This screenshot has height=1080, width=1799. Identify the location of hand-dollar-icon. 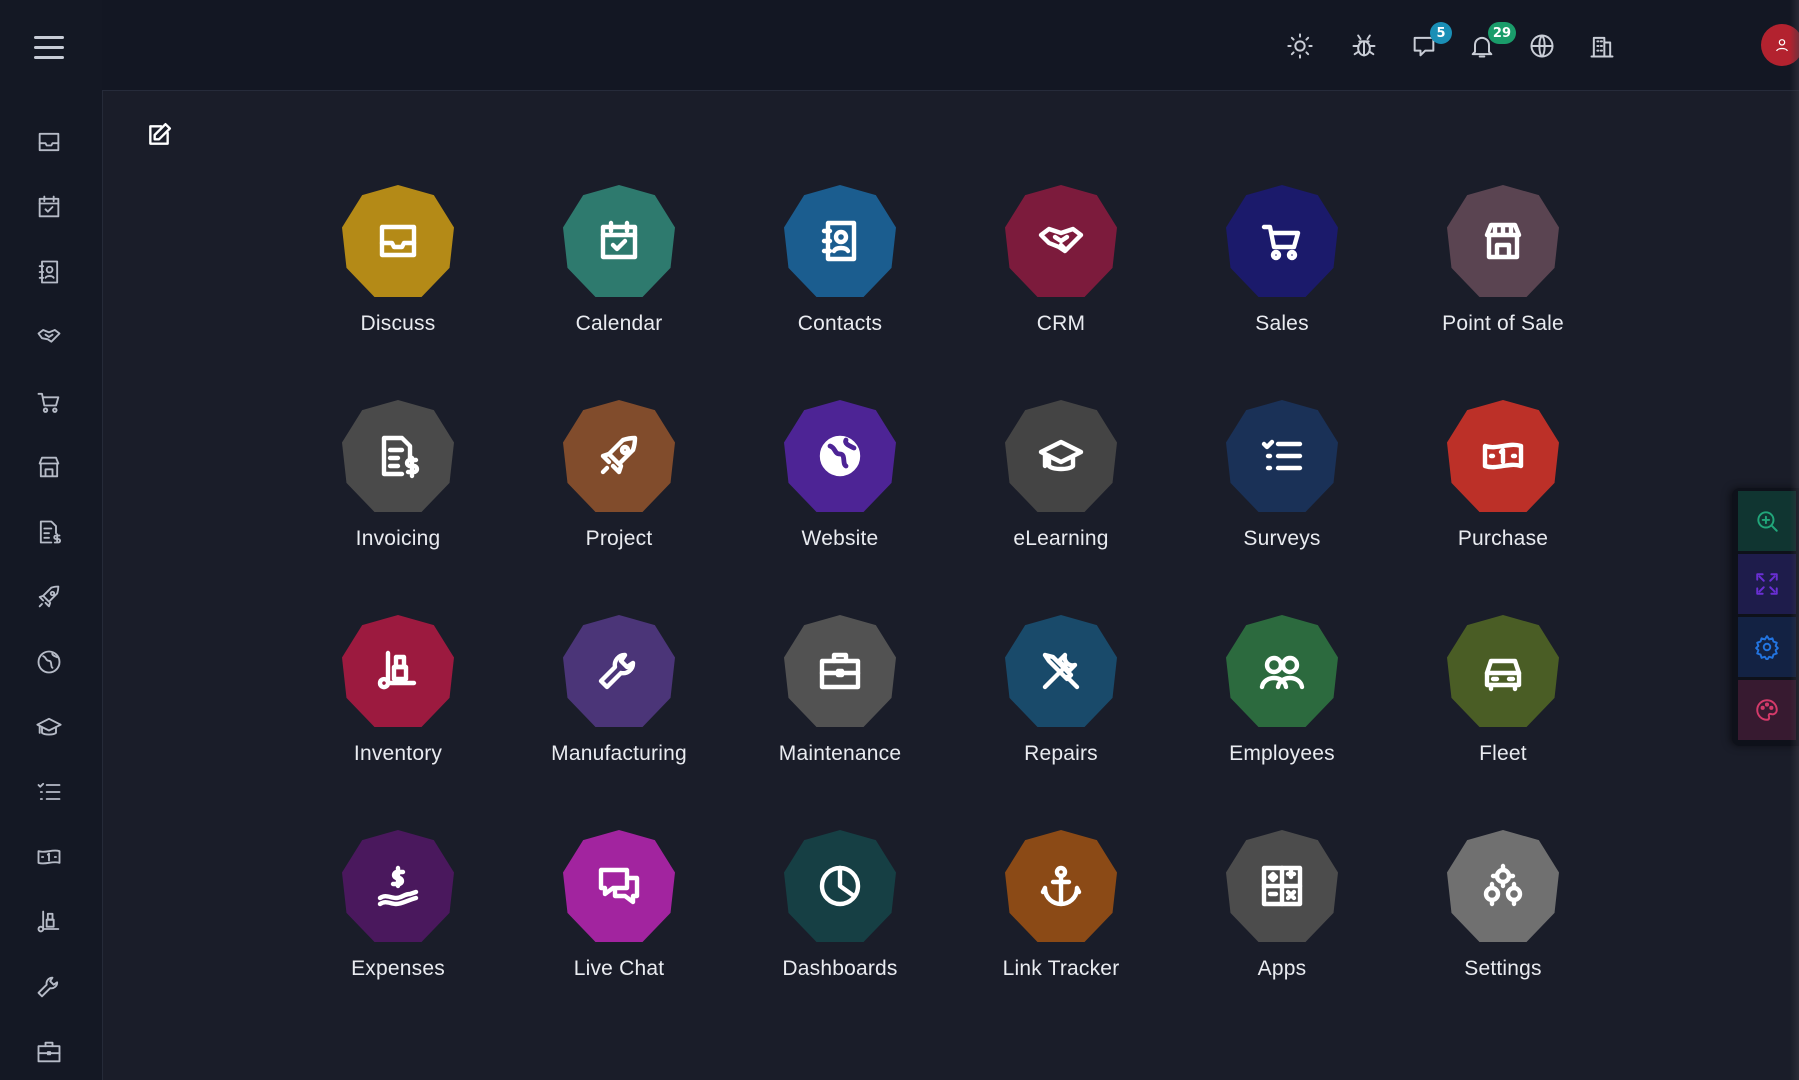
(398, 886).